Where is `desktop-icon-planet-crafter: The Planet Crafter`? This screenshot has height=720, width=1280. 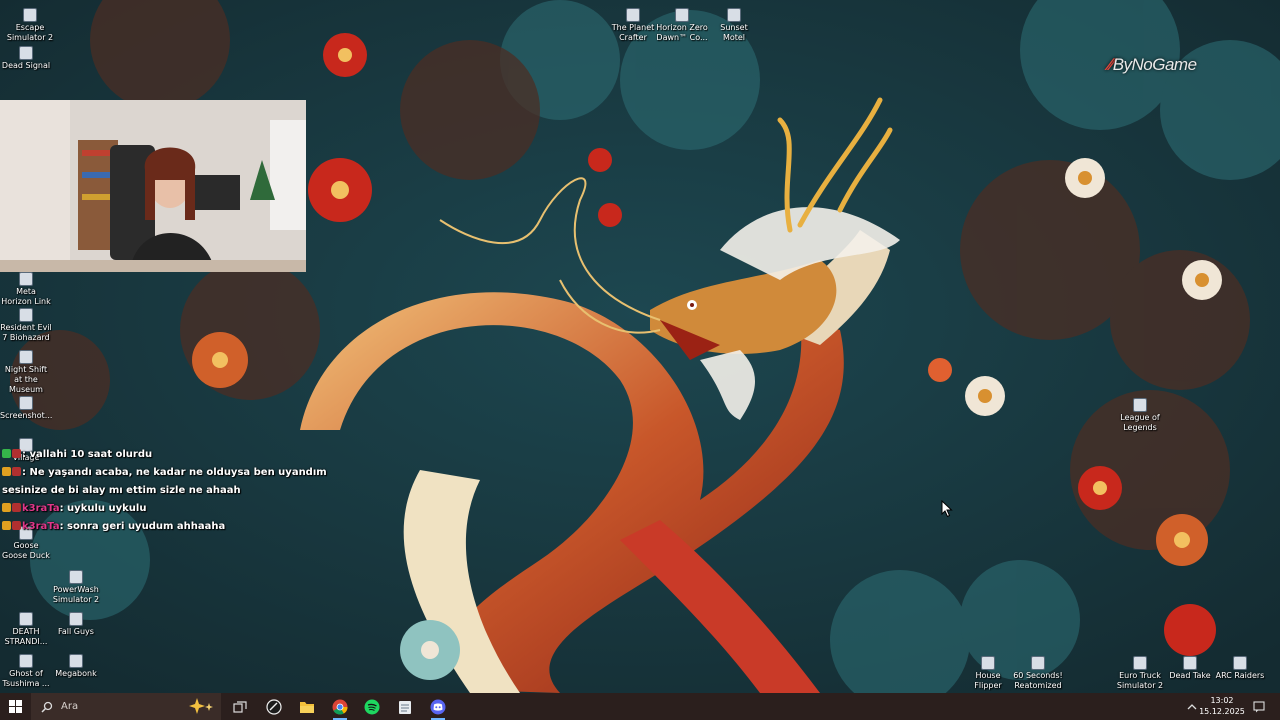
desktop-icon-planet-crafter: The Planet Crafter is located at coordinates (633, 25).